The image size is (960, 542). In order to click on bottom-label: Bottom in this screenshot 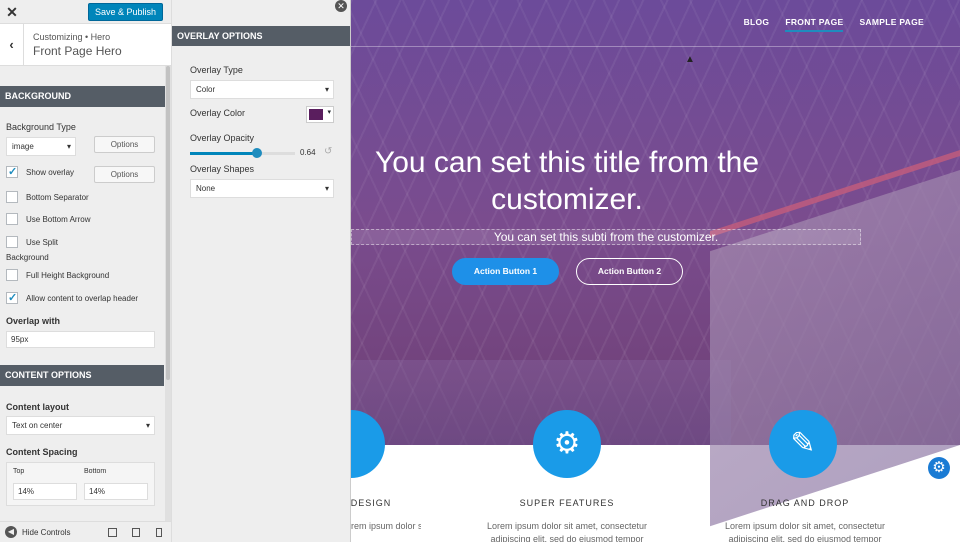, I will do `click(95, 471)`.